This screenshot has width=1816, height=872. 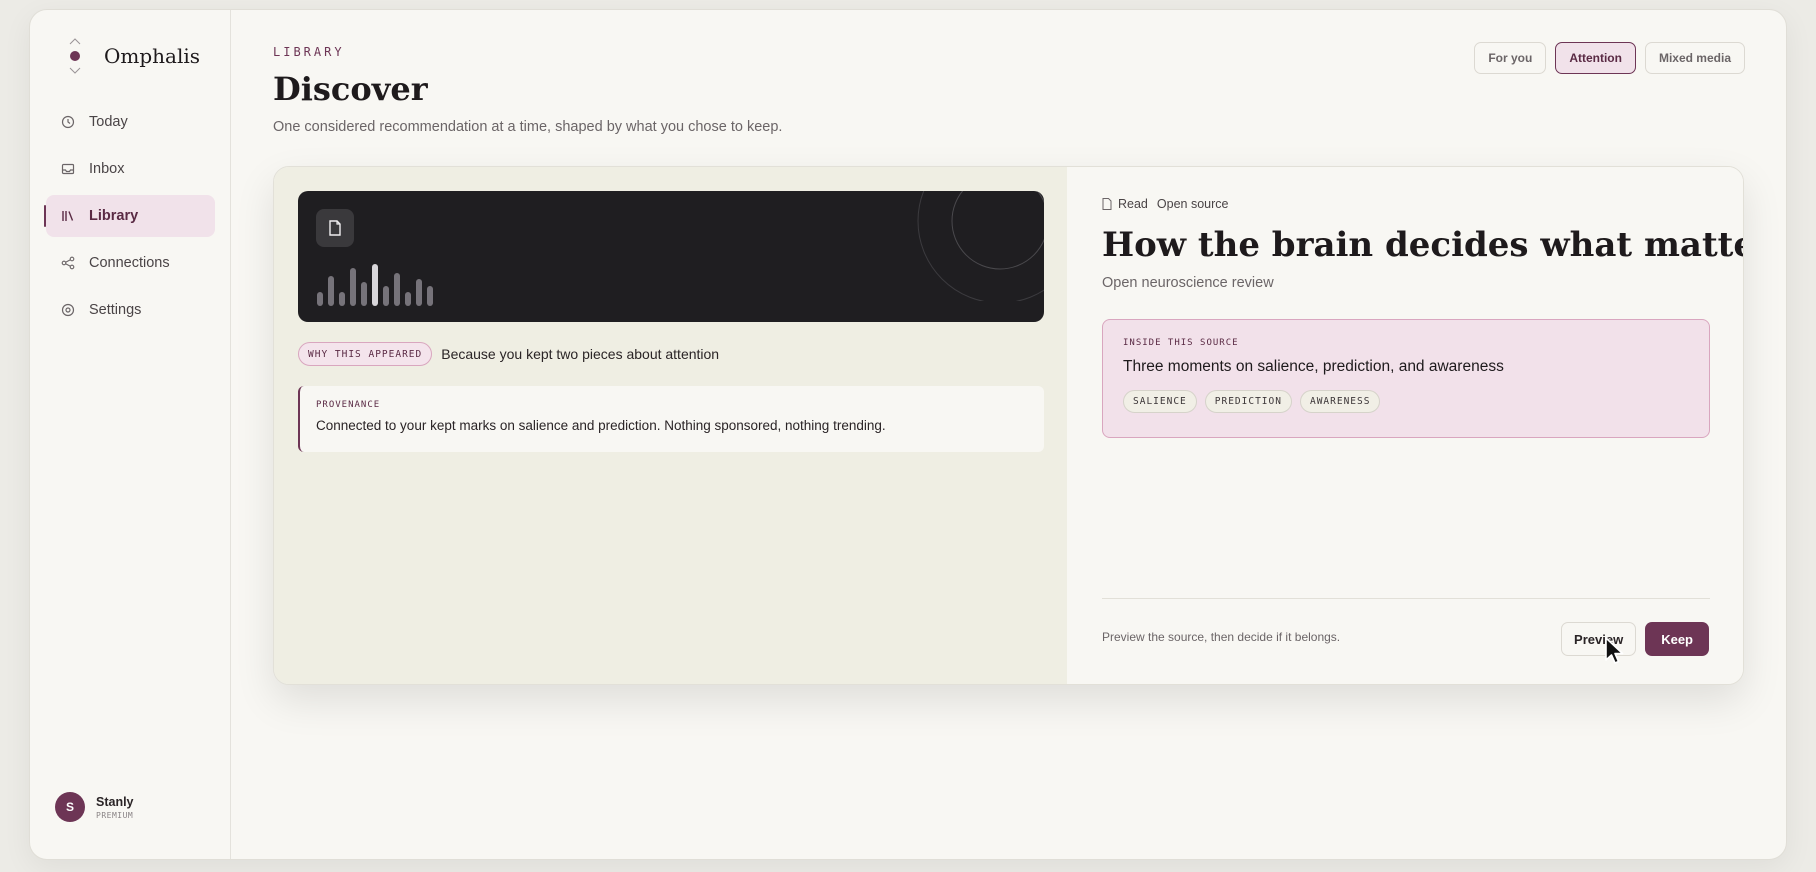 What do you see at coordinates (107, 169) in the screenshot?
I see `sidebar-item-label: Inbox` at bounding box center [107, 169].